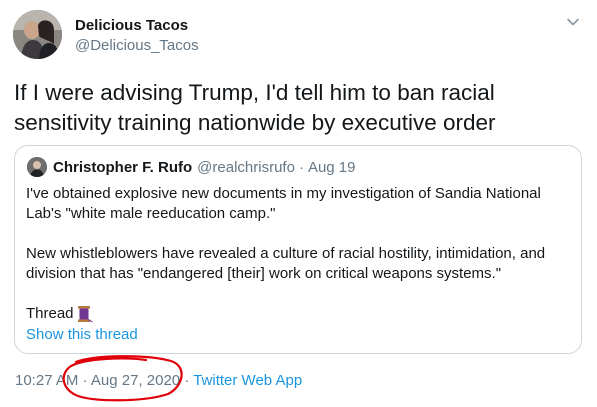 Image resolution: width=597 pixels, height=407 pixels. I want to click on spool-of-thread-icon, so click(84, 314).